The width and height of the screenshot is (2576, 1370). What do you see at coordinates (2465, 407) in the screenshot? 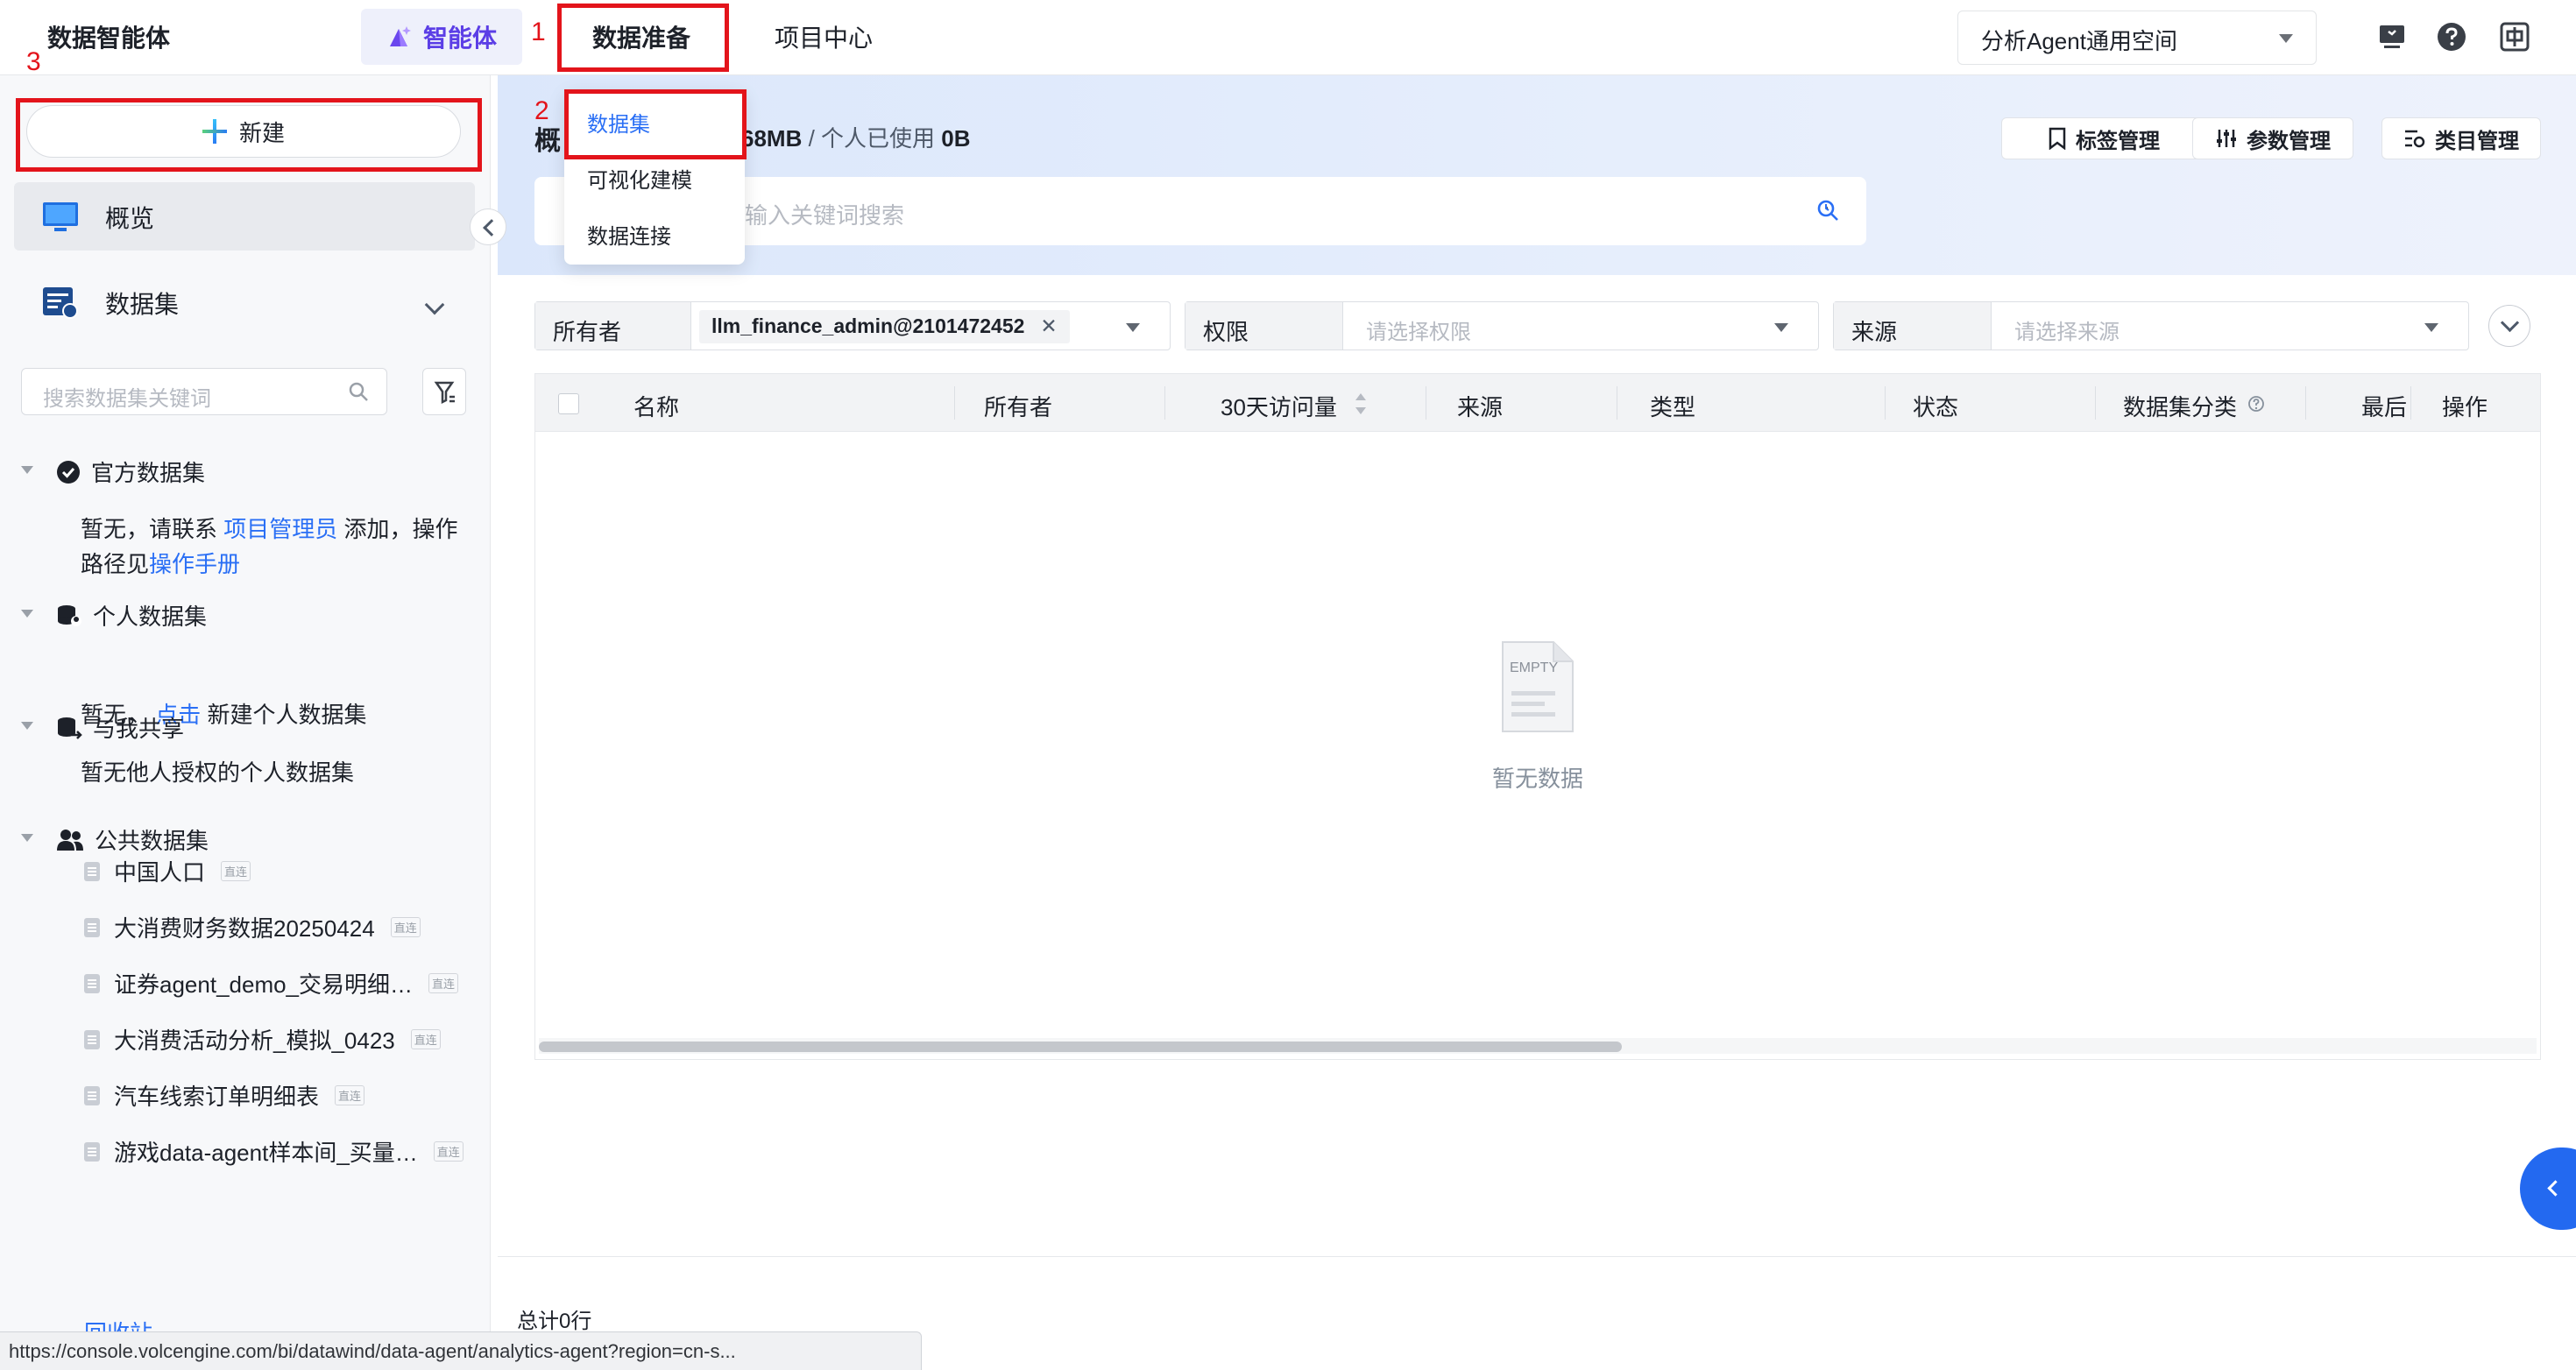
I see `column-header-actions: 操作` at bounding box center [2465, 407].